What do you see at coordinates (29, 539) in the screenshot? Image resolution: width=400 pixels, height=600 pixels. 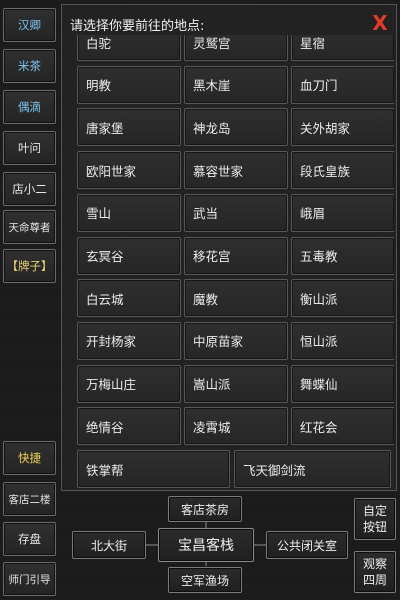 I see `quick-menu-item-2: 存盘` at bounding box center [29, 539].